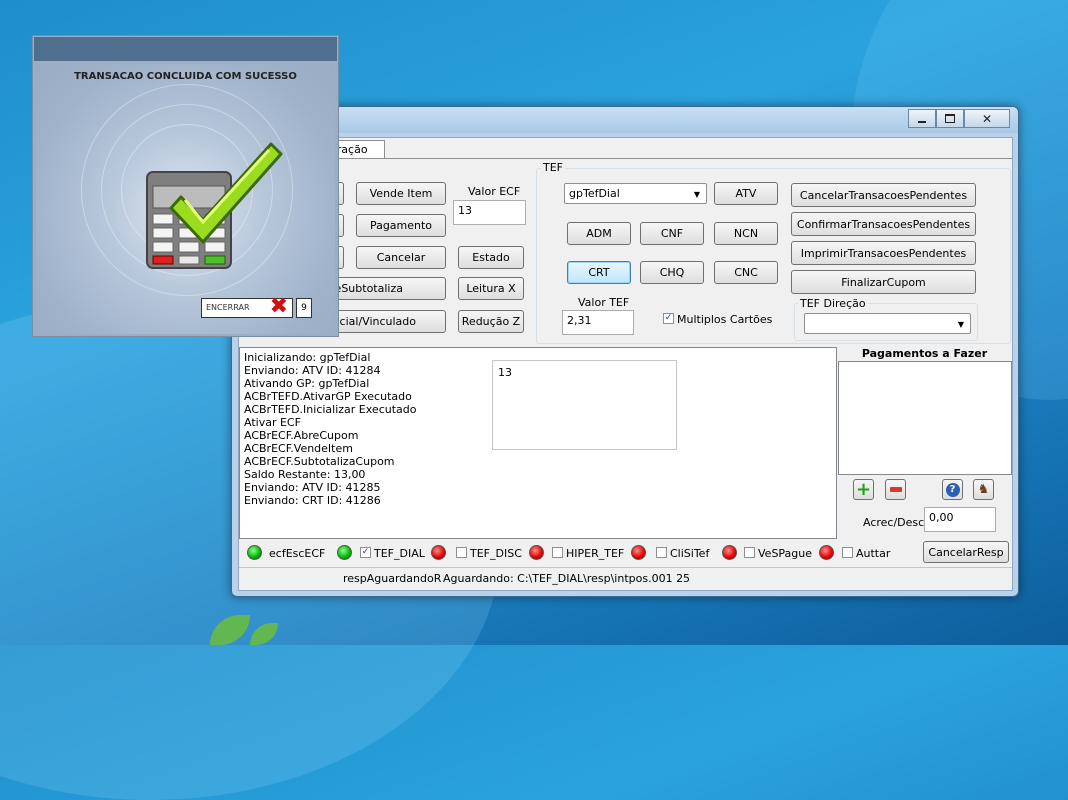 The height and width of the screenshot is (800, 1068). Describe the element at coordinates (330, 409) in the screenshot. I see `log-line: ACBrTEFD.Inicializar Executado` at that location.